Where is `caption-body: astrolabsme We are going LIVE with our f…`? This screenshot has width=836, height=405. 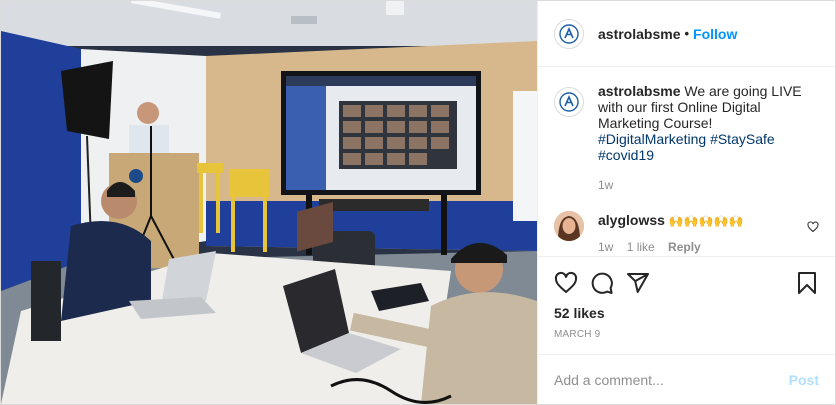
caption-body: astrolabsme We are going LIVE with our f… is located at coordinates (708, 138).